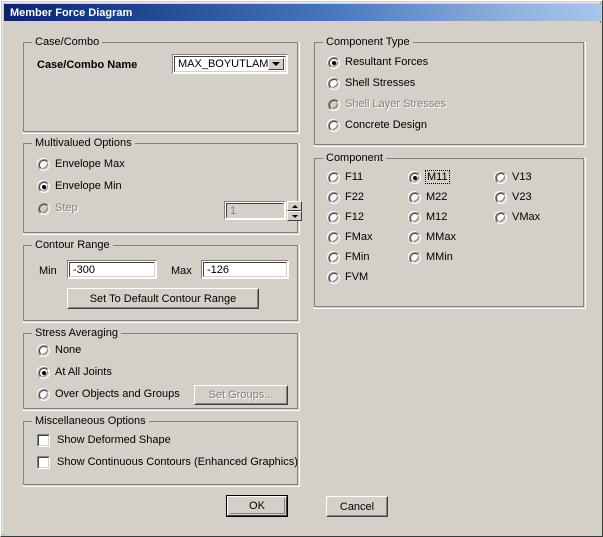 The width and height of the screenshot is (603, 537). I want to click on group-miscellaneous-options-title: Miscellaneous Options, so click(90, 421).